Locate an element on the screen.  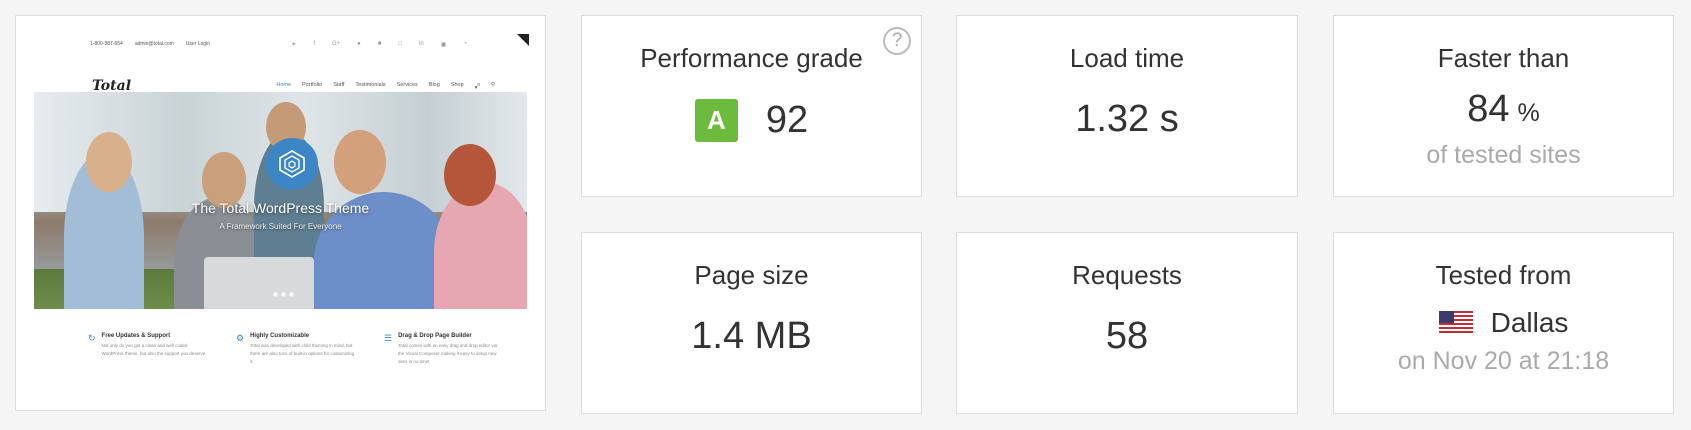
rss-icon: ◔ is located at coordinates (465, 43).